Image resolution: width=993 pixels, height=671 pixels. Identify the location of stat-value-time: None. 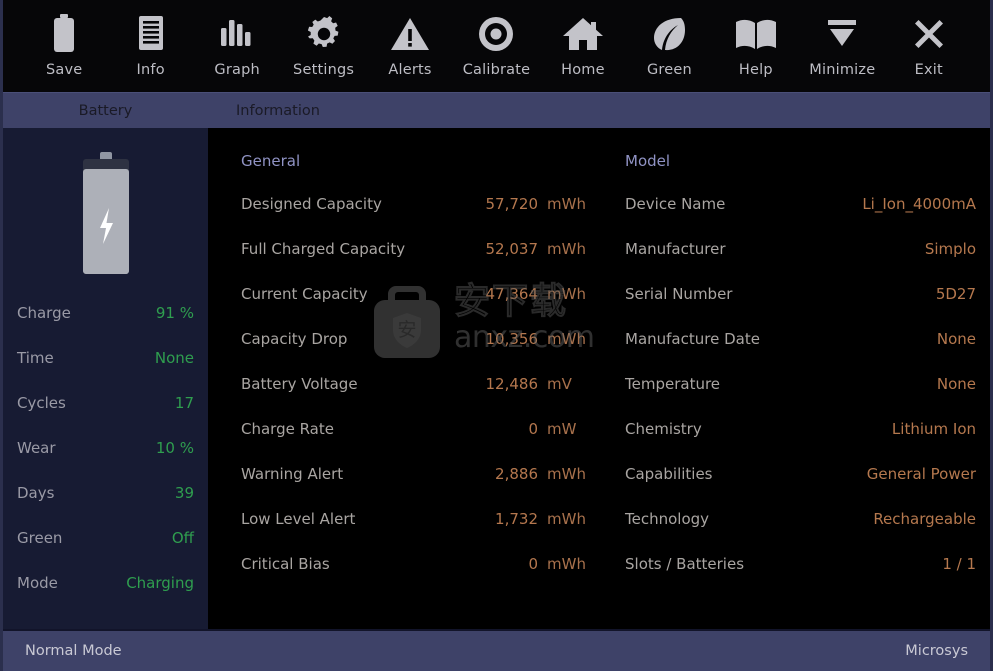
(174, 358).